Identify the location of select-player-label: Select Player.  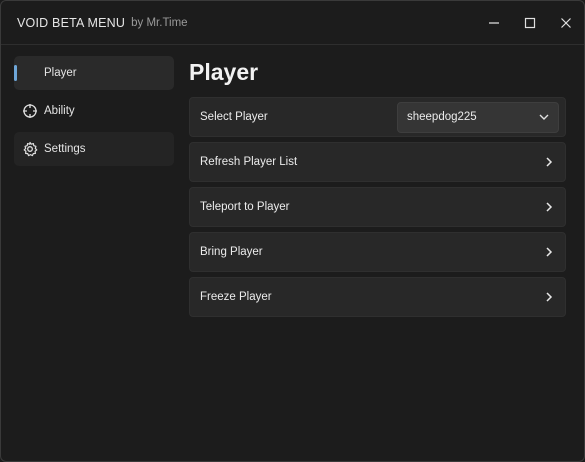
(234, 117).